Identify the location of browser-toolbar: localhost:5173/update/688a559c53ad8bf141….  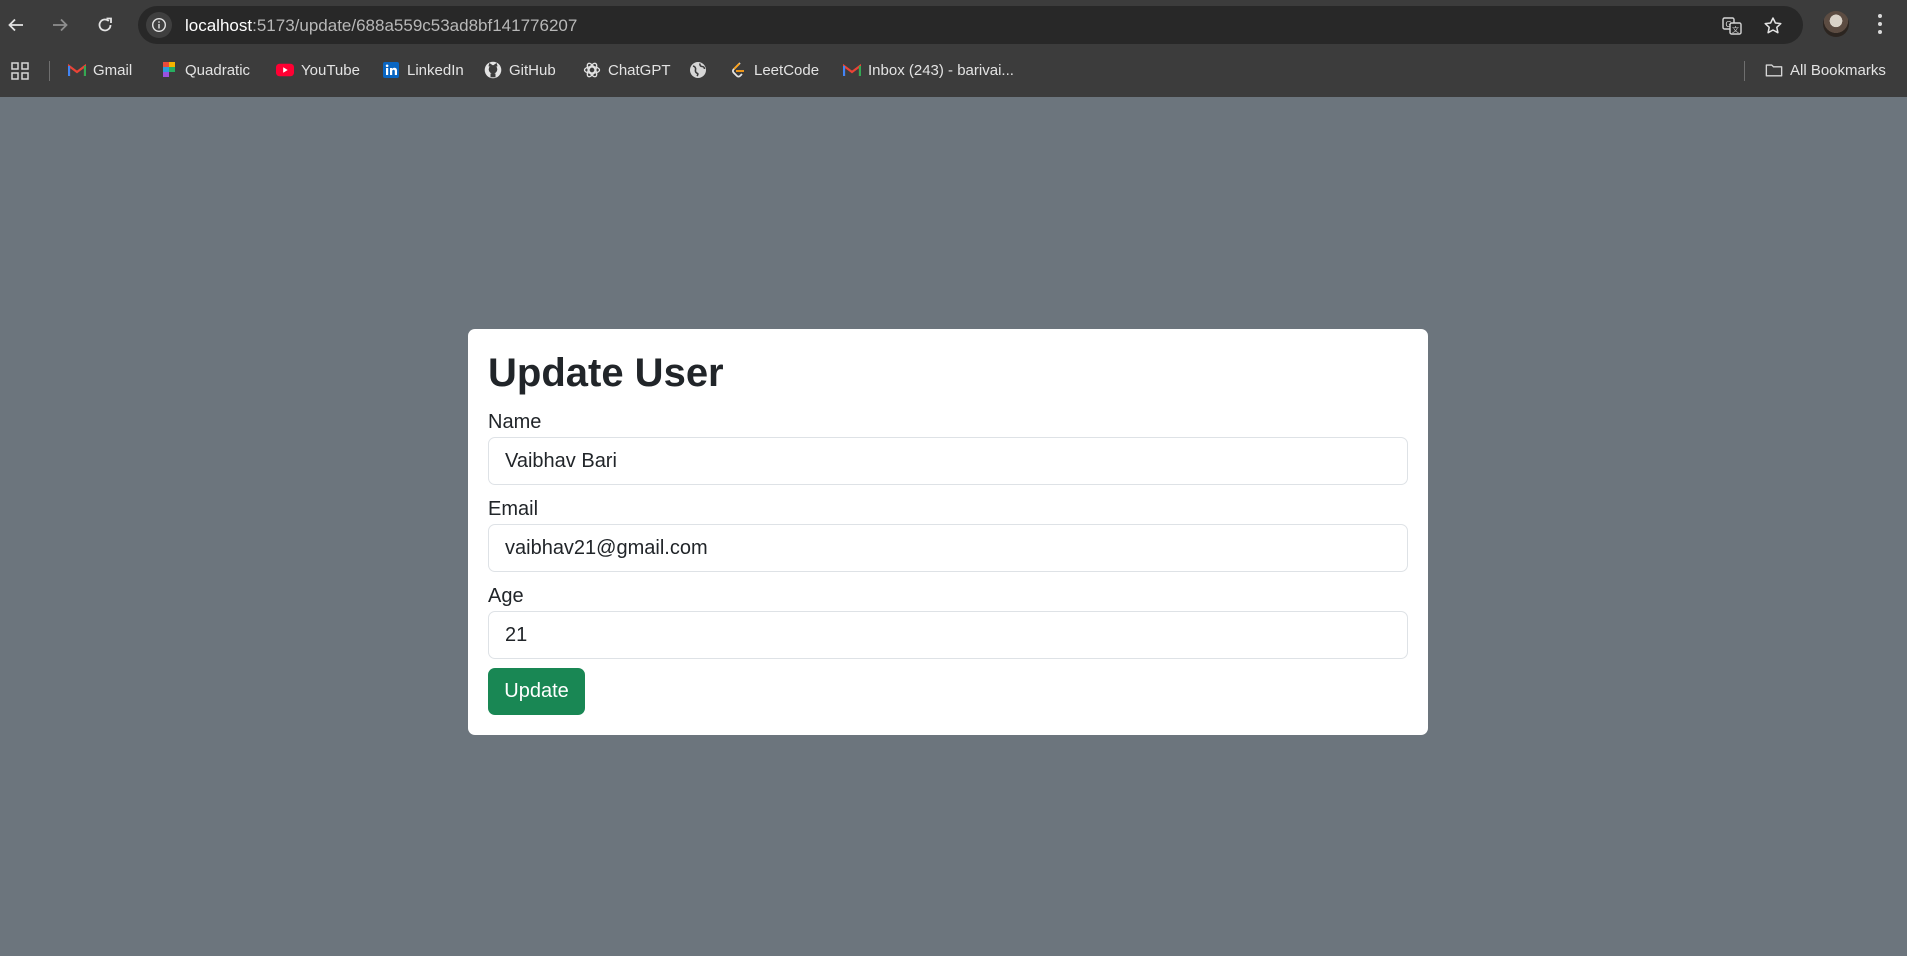
(953, 25).